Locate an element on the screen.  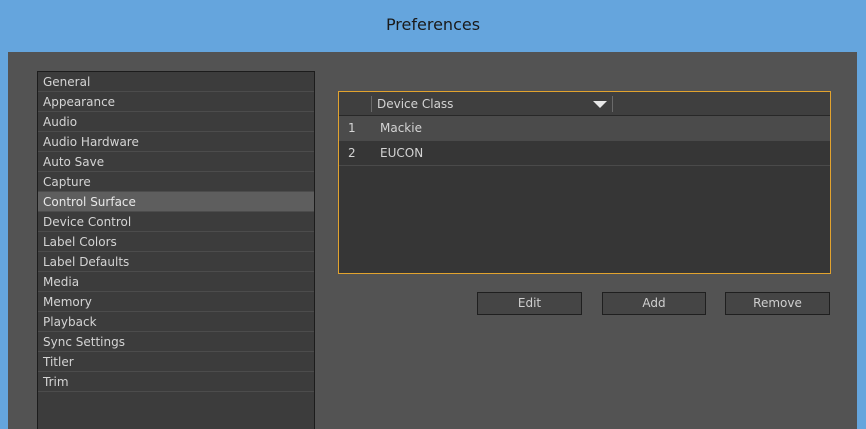
window-title: Preferences is located at coordinates (433, 24).